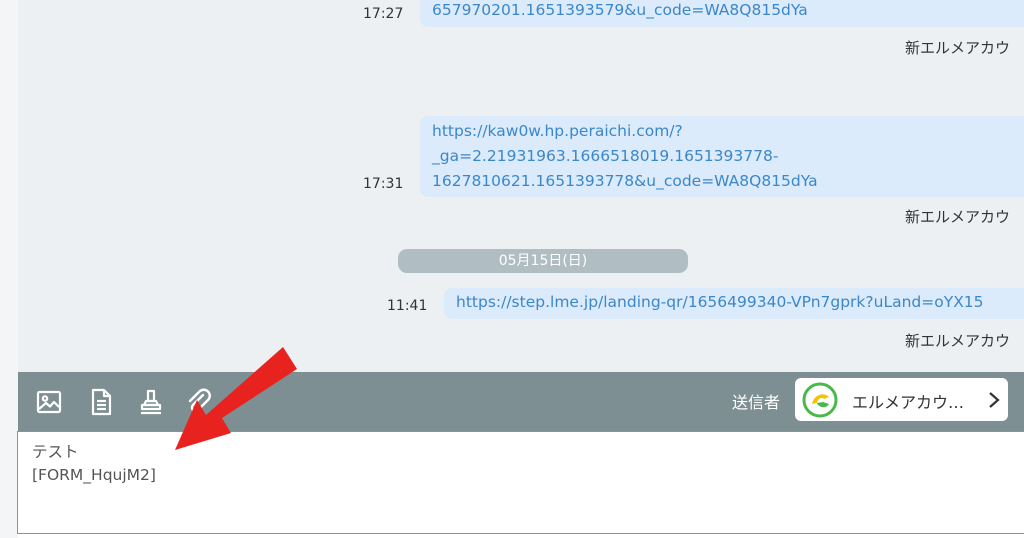  Describe the element at coordinates (728, 156) in the screenshot. I see `message-text-line: _ga=2.21931963.1666518019.1651393778-` at that location.